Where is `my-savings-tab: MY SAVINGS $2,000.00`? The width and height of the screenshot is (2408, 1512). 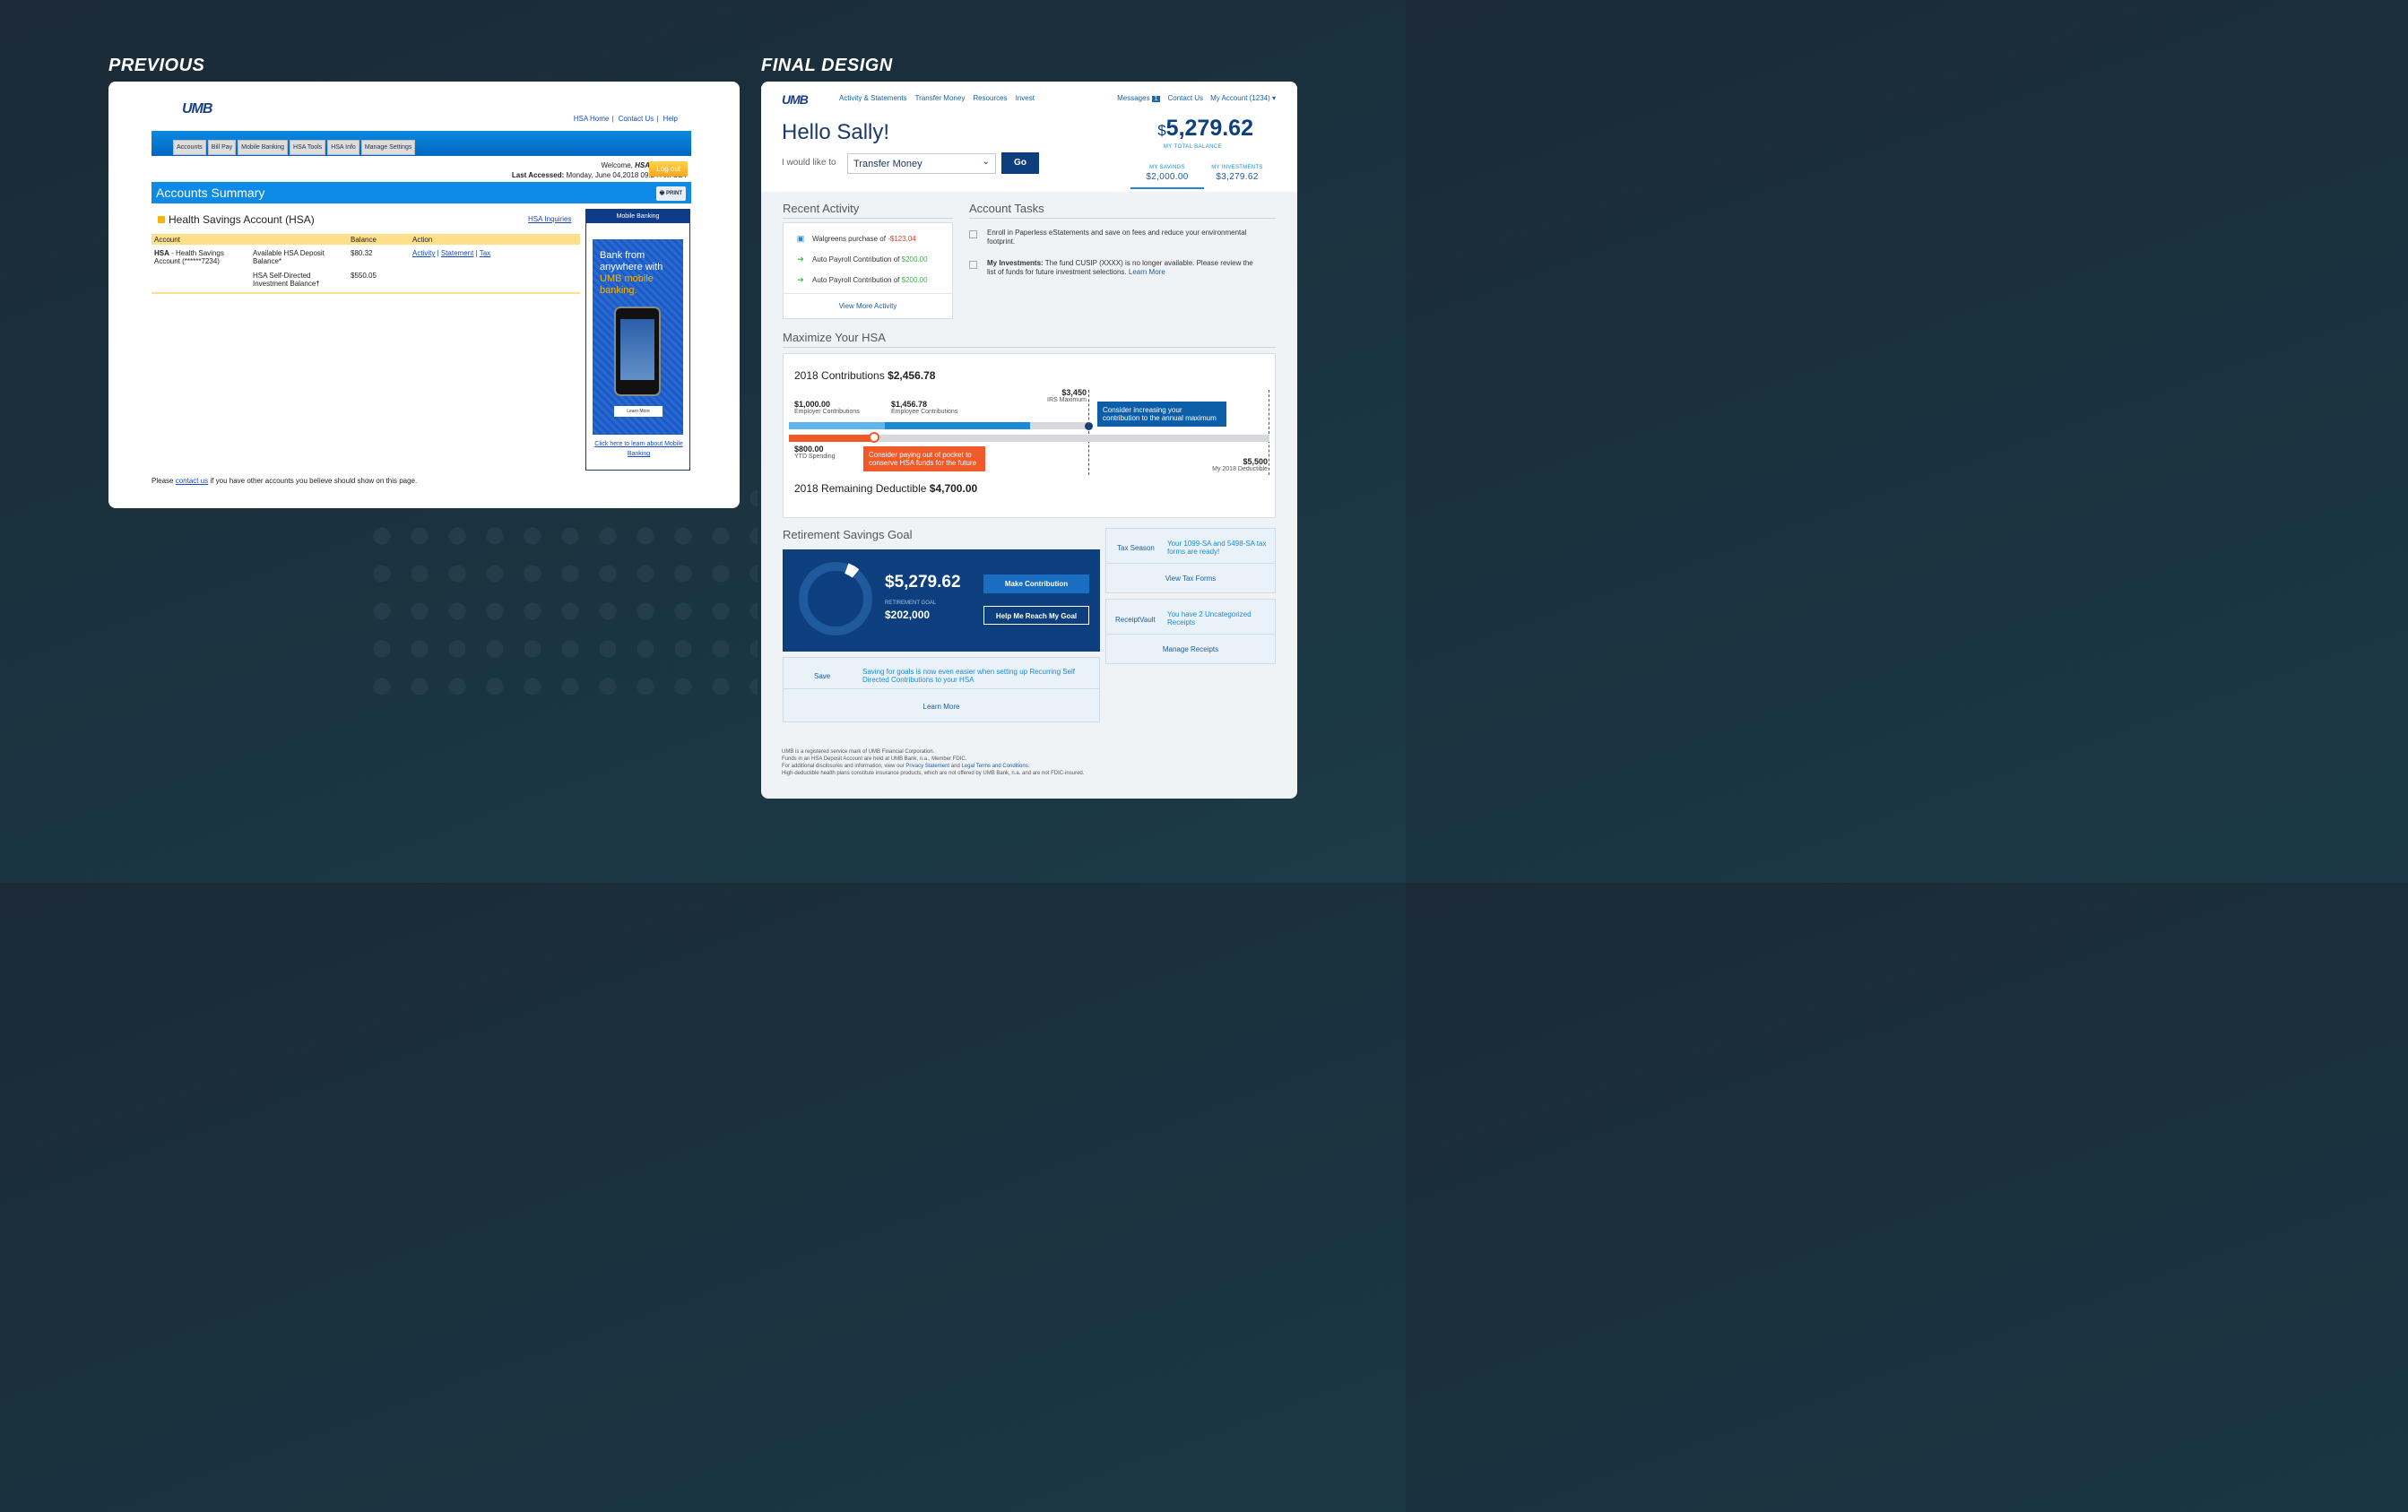 my-savings-tab: MY SAVINGS $2,000.00 is located at coordinates (1167, 177).